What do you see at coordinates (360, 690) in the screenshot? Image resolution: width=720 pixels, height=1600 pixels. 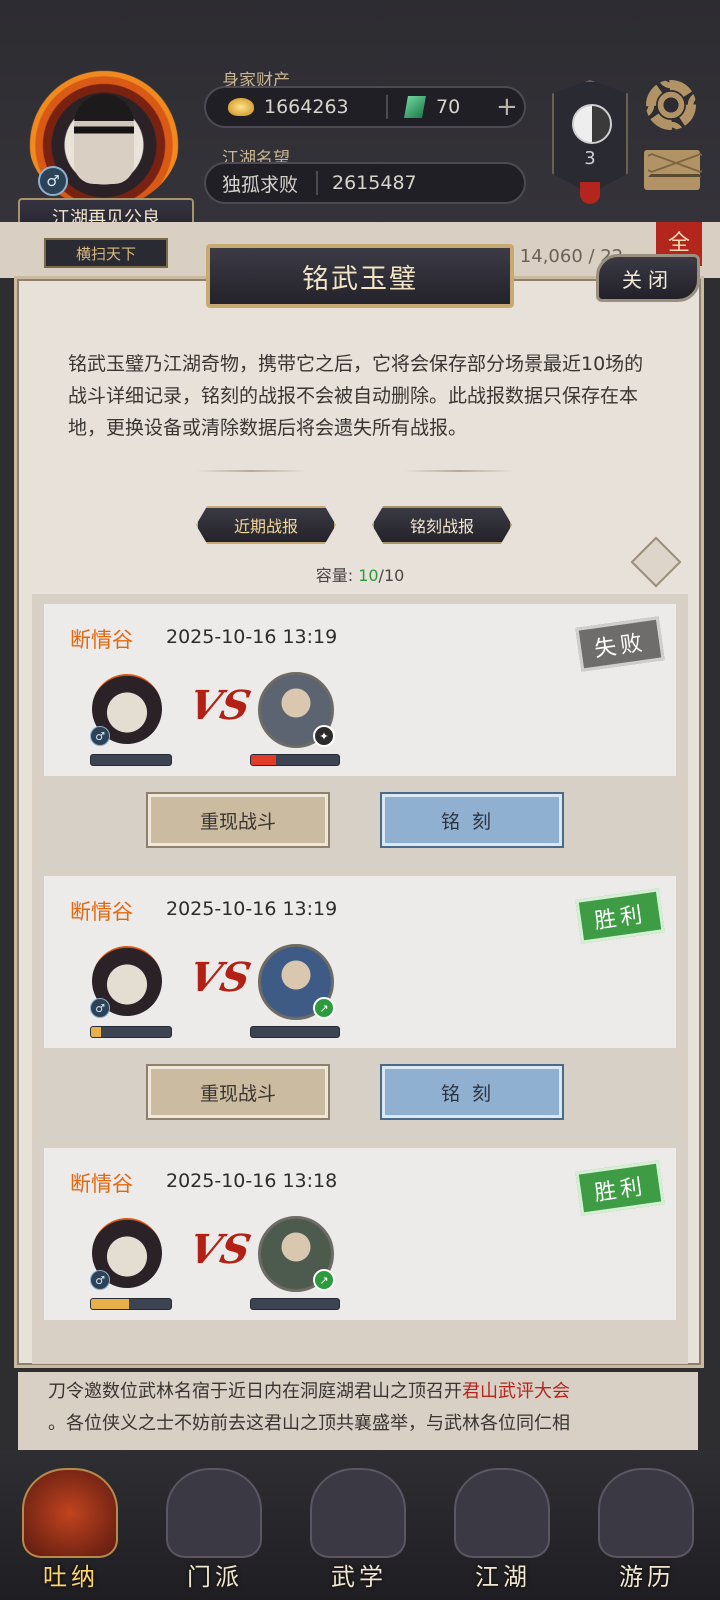 I see `record-summary: 断情谷 2025-10-16 13:19 失败 ♂ VS ✦` at bounding box center [360, 690].